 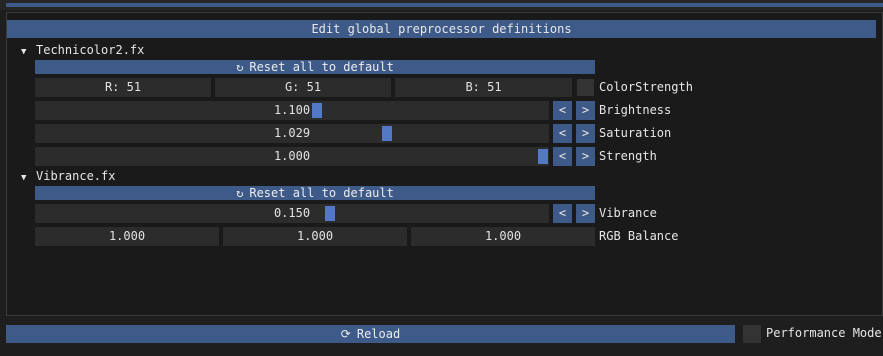 I want to click on brightness-value: 1.100, so click(x=292, y=110).